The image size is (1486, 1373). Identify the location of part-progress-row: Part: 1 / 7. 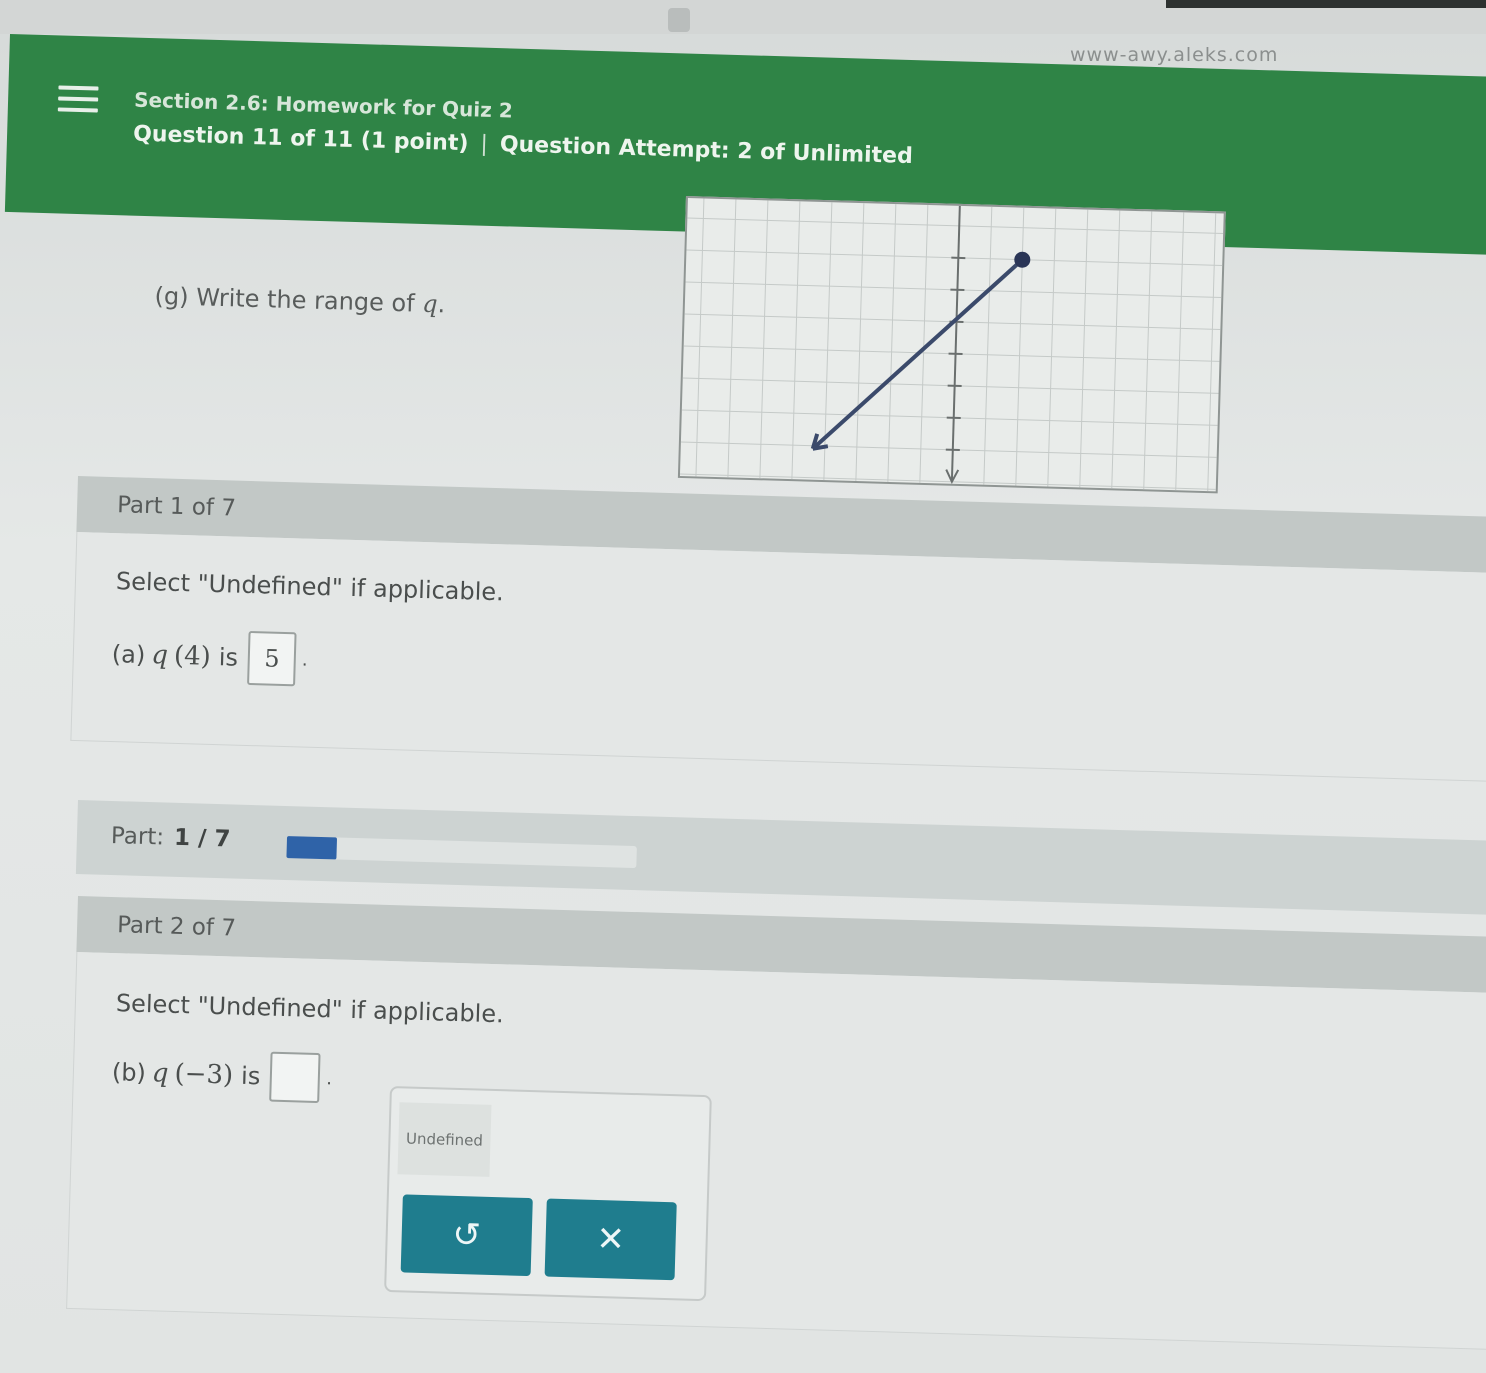
(780, 858).